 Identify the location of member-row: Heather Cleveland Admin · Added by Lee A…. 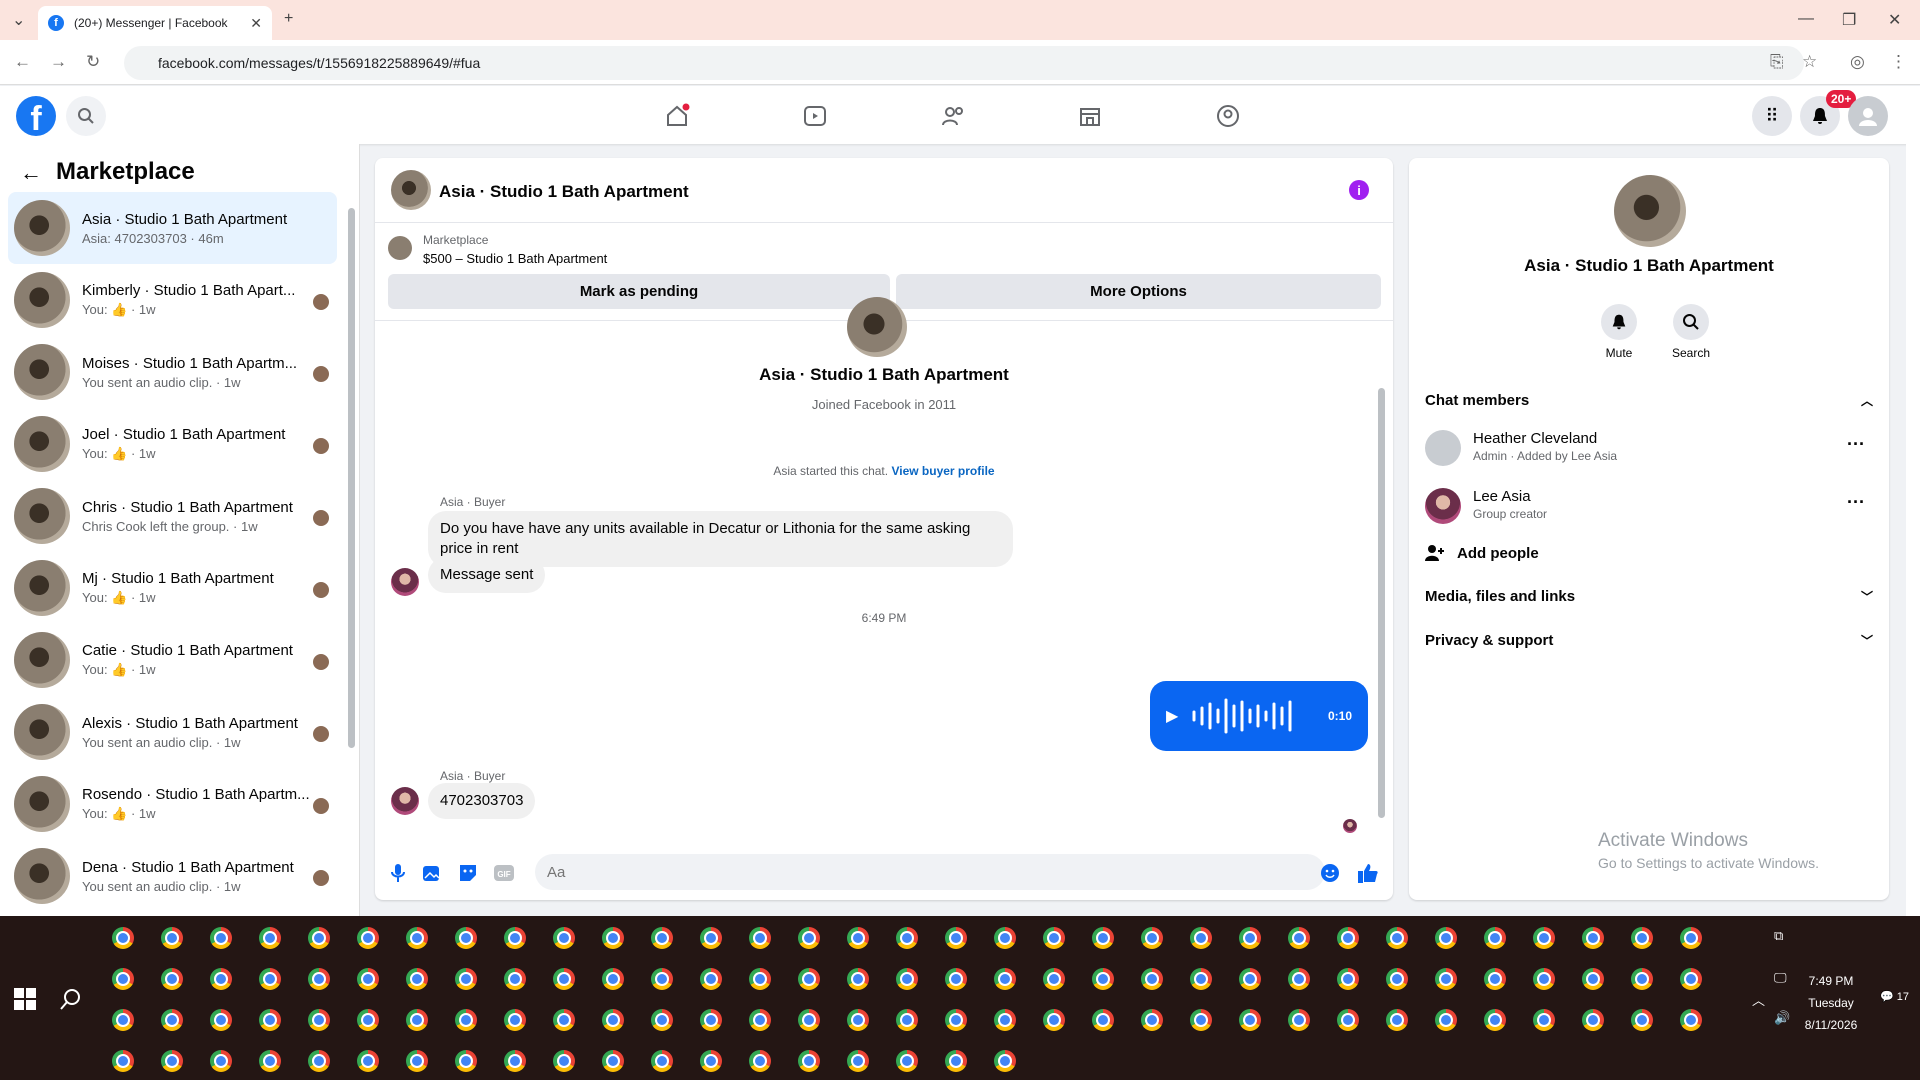
(1649, 448).